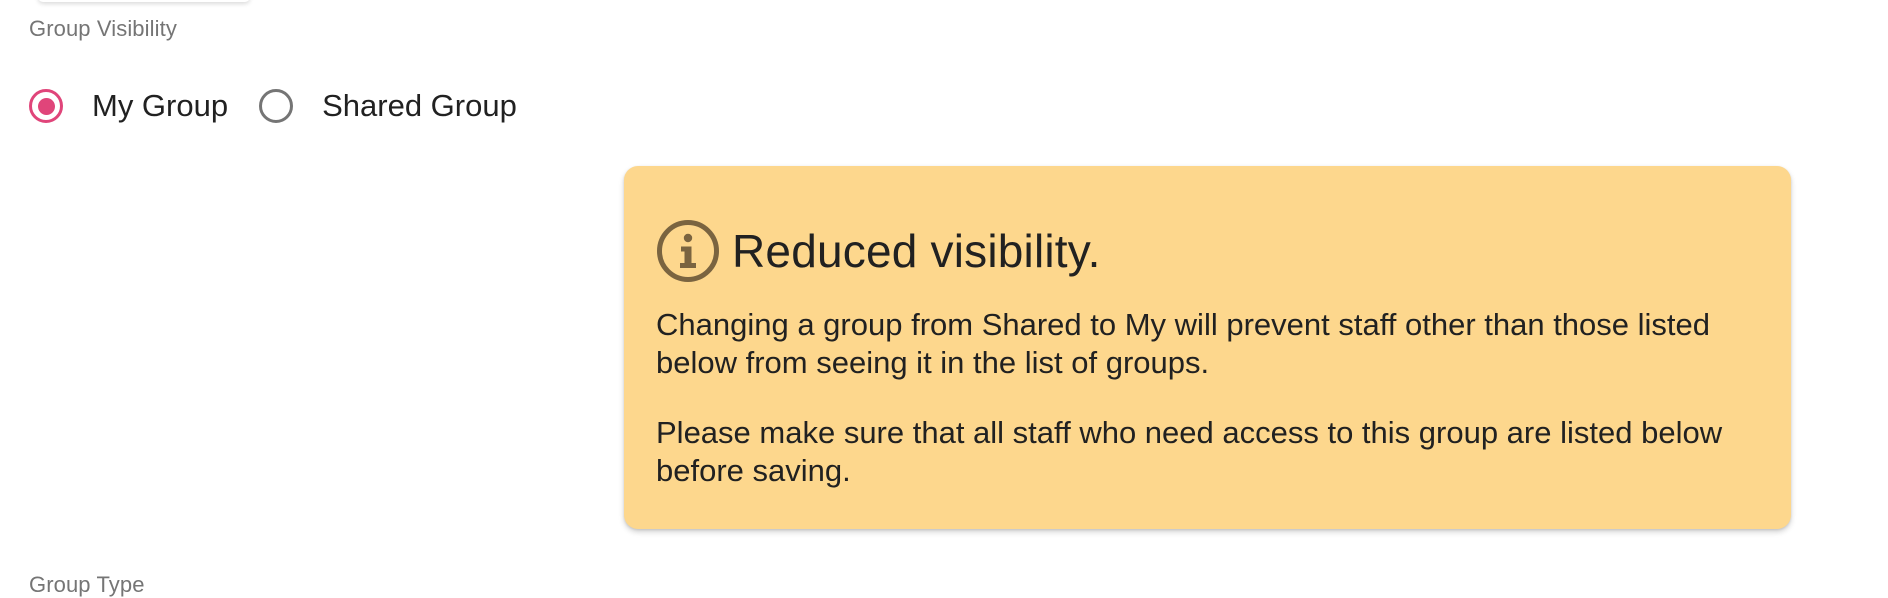 This screenshot has width=1888, height=598. Describe the element at coordinates (103, 28) in the screenshot. I see `group-visibility-label: Group Visibility` at that location.